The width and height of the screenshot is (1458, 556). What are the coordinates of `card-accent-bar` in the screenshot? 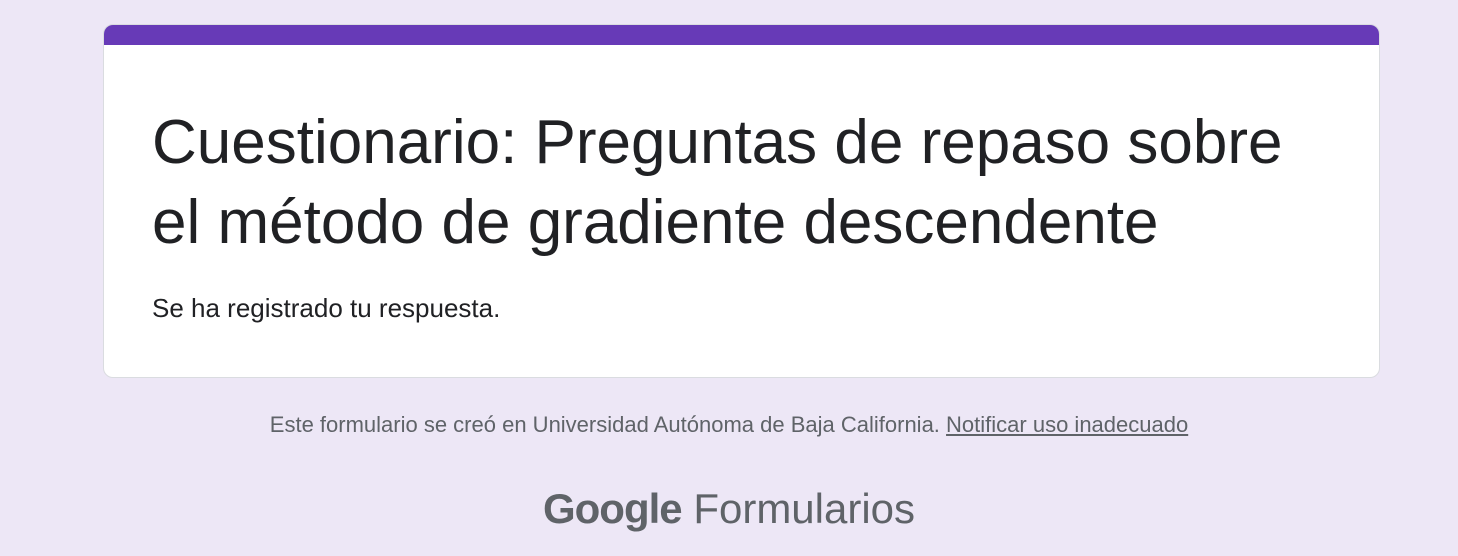 It's located at (741, 35).